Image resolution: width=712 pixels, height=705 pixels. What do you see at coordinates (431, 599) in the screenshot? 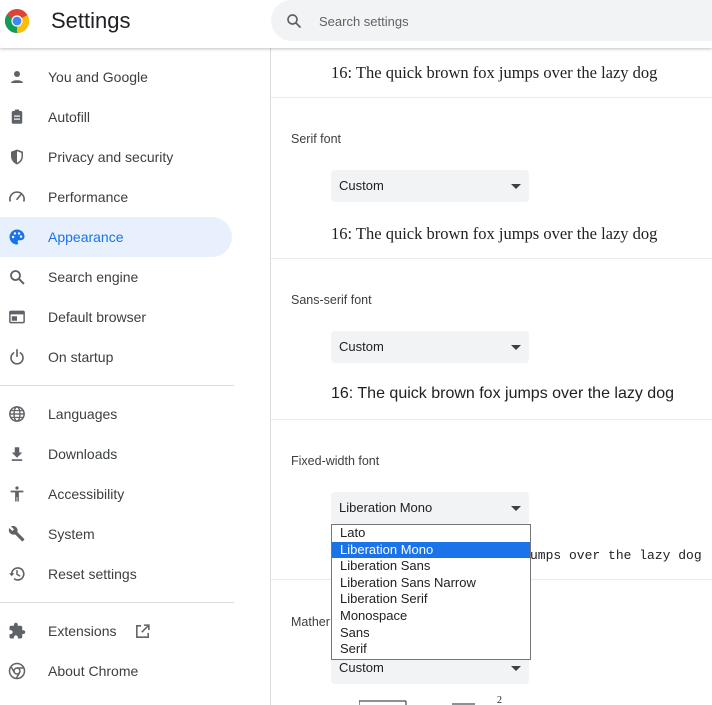
I see `font-option-liberation-serif: Liberation Serif` at bounding box center [431, 599].